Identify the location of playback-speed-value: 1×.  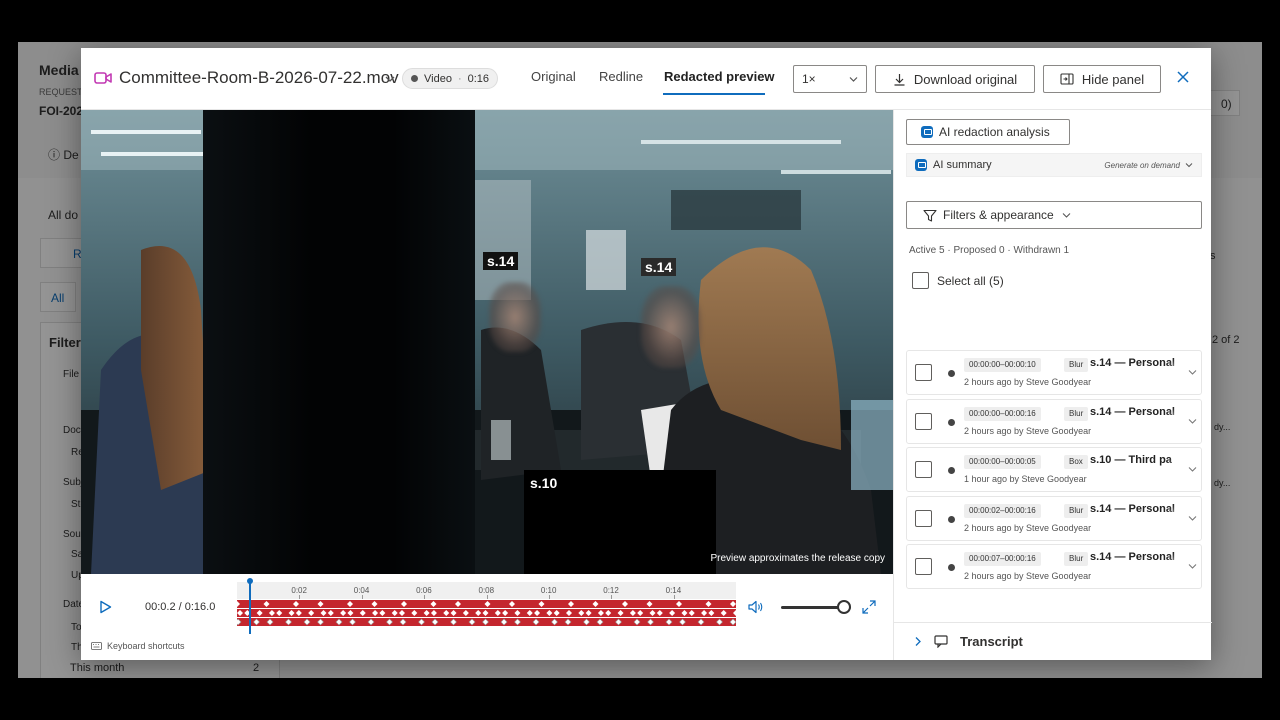
(809, 79).